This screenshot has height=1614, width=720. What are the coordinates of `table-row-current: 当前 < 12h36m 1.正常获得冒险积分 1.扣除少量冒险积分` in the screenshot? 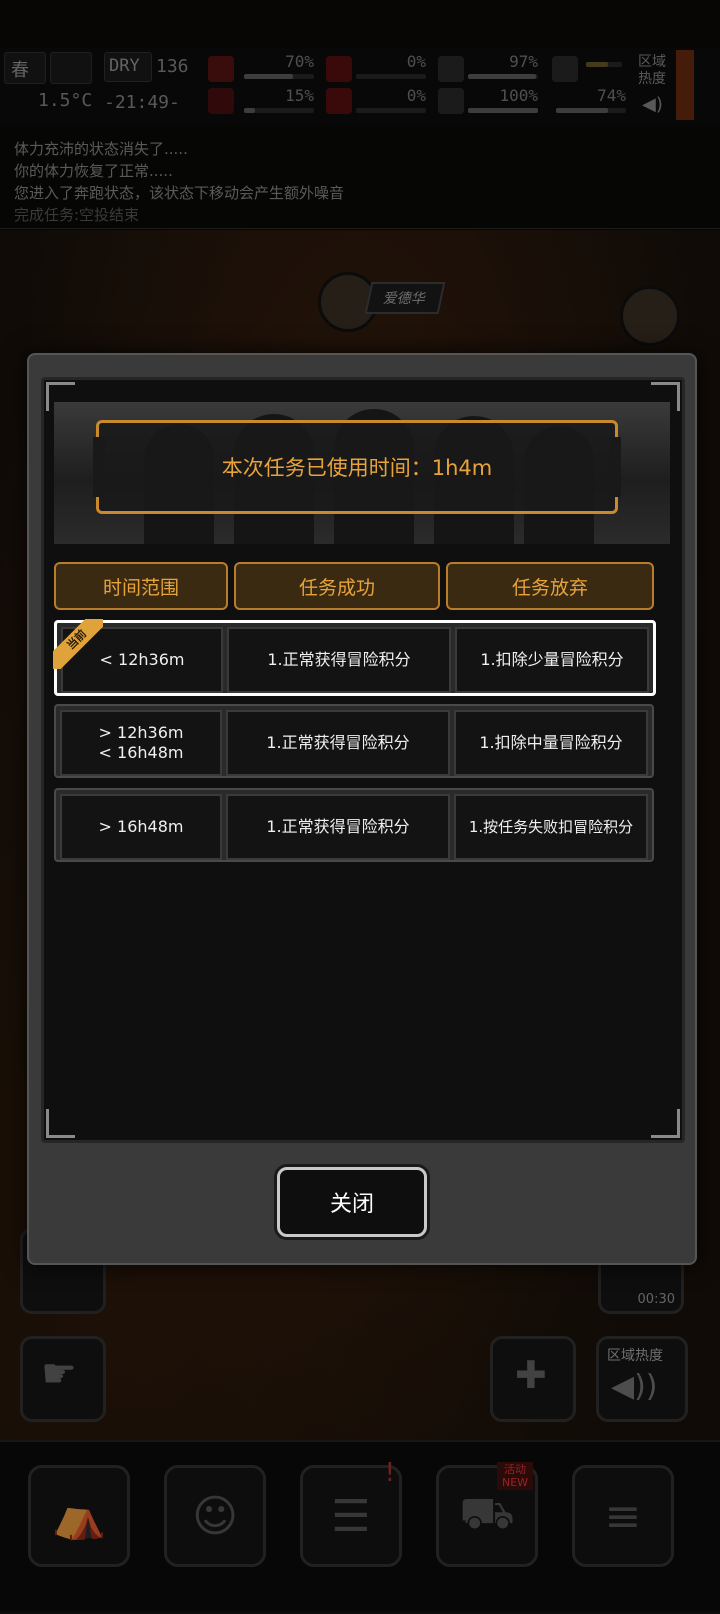 It's located at (354, 657).